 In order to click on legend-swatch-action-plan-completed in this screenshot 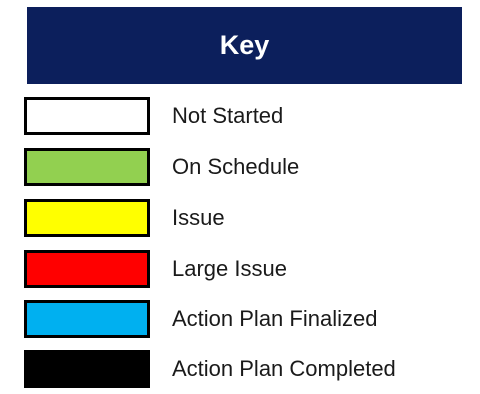, I will do `click(87, 369)`.